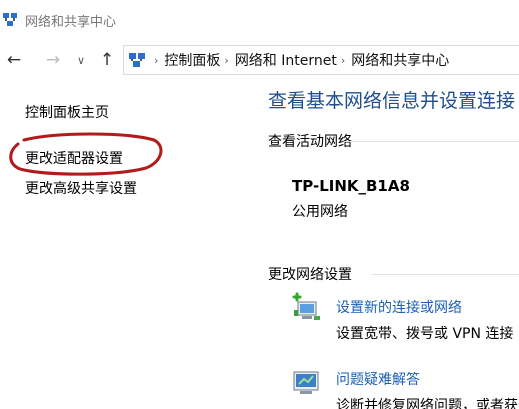  I want to click on setup-new-connection-link: 设置新的连接或网络, so click(399, 307).